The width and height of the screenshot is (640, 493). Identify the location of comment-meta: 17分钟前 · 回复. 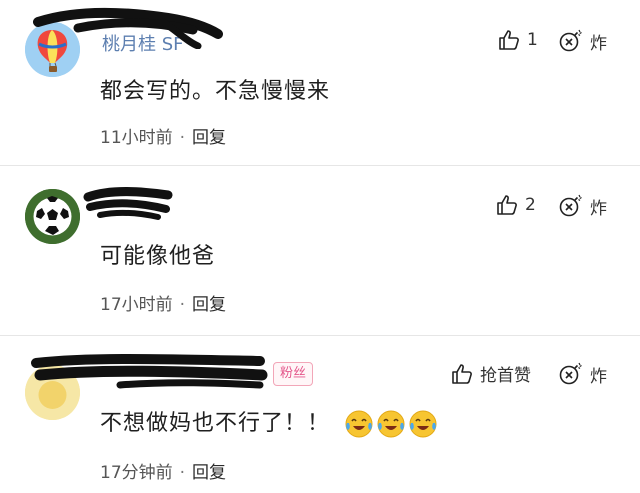
(163, 470).